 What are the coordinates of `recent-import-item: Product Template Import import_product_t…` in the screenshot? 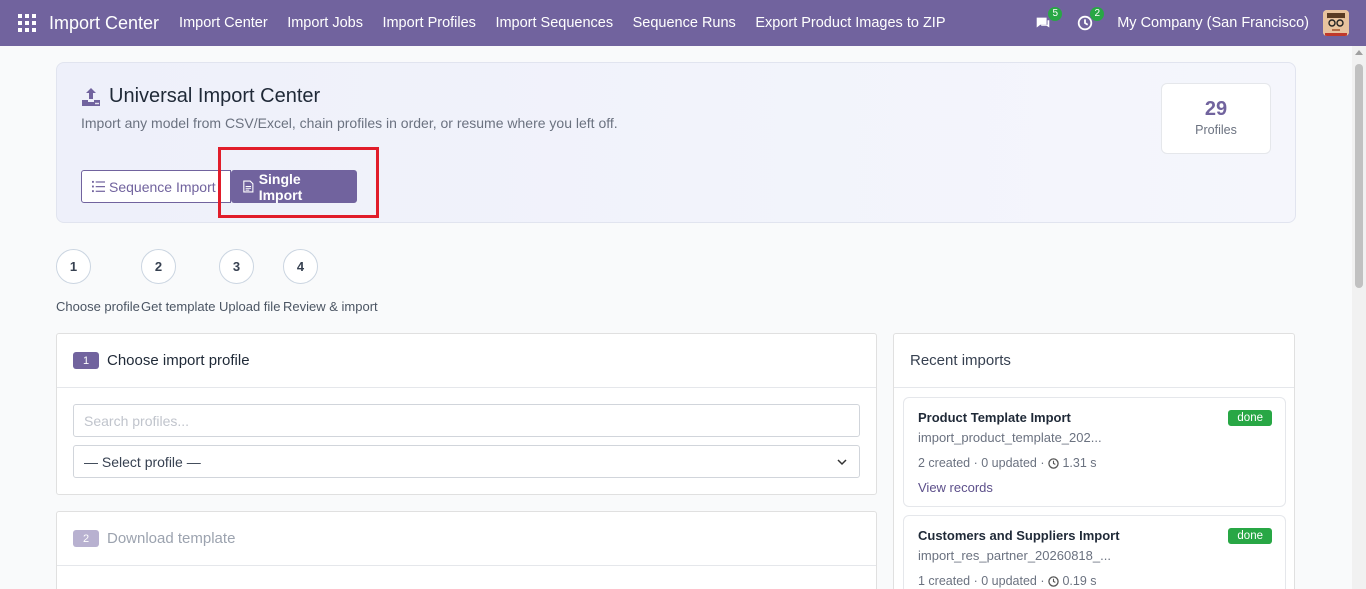 It's located at (1094, 452).